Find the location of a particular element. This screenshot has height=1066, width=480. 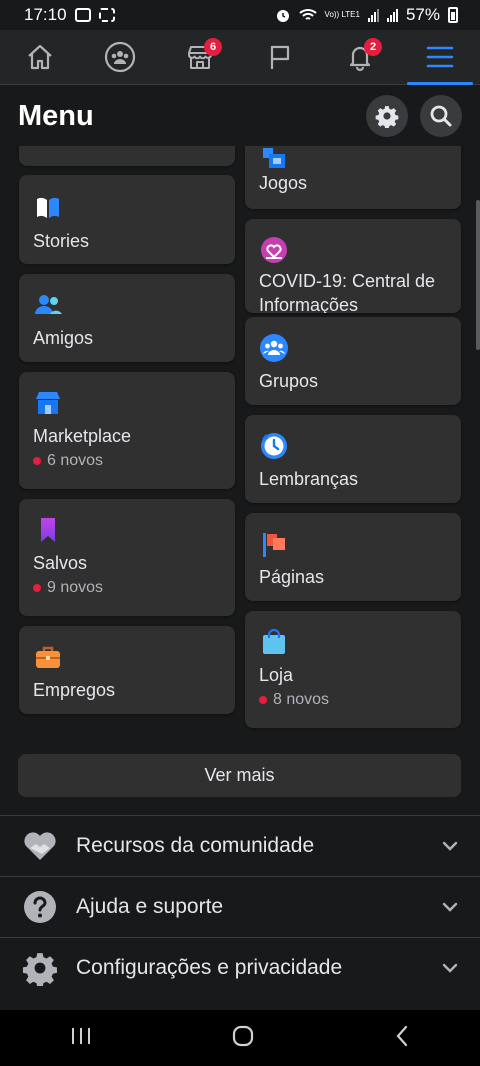

section-label: Ajuda e suporte is located at coordinates (150, 906).